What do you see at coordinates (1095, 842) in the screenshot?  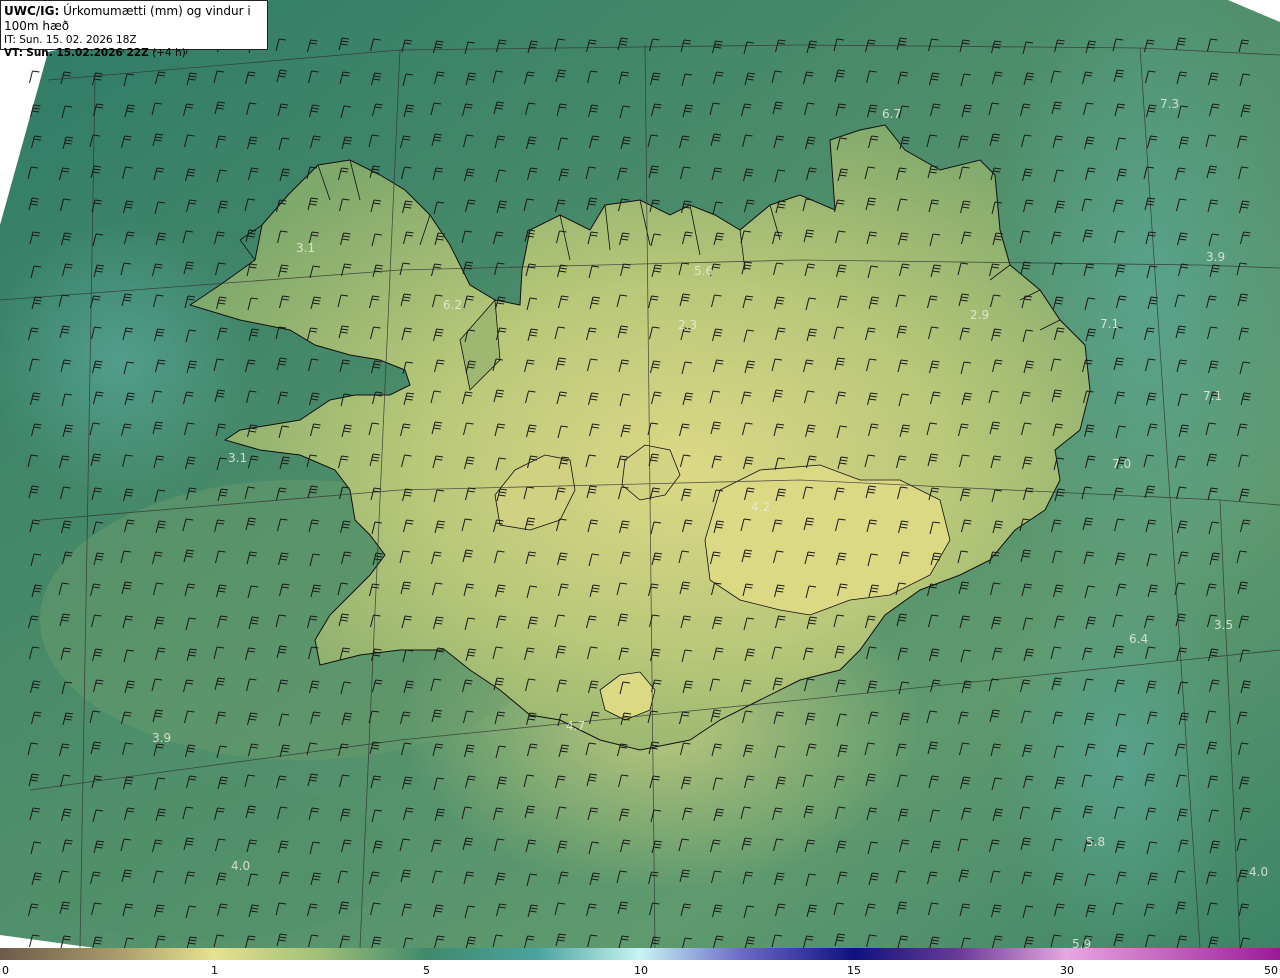 I see `pw-value-label: 5.8` at bounding box center [1095, 842].